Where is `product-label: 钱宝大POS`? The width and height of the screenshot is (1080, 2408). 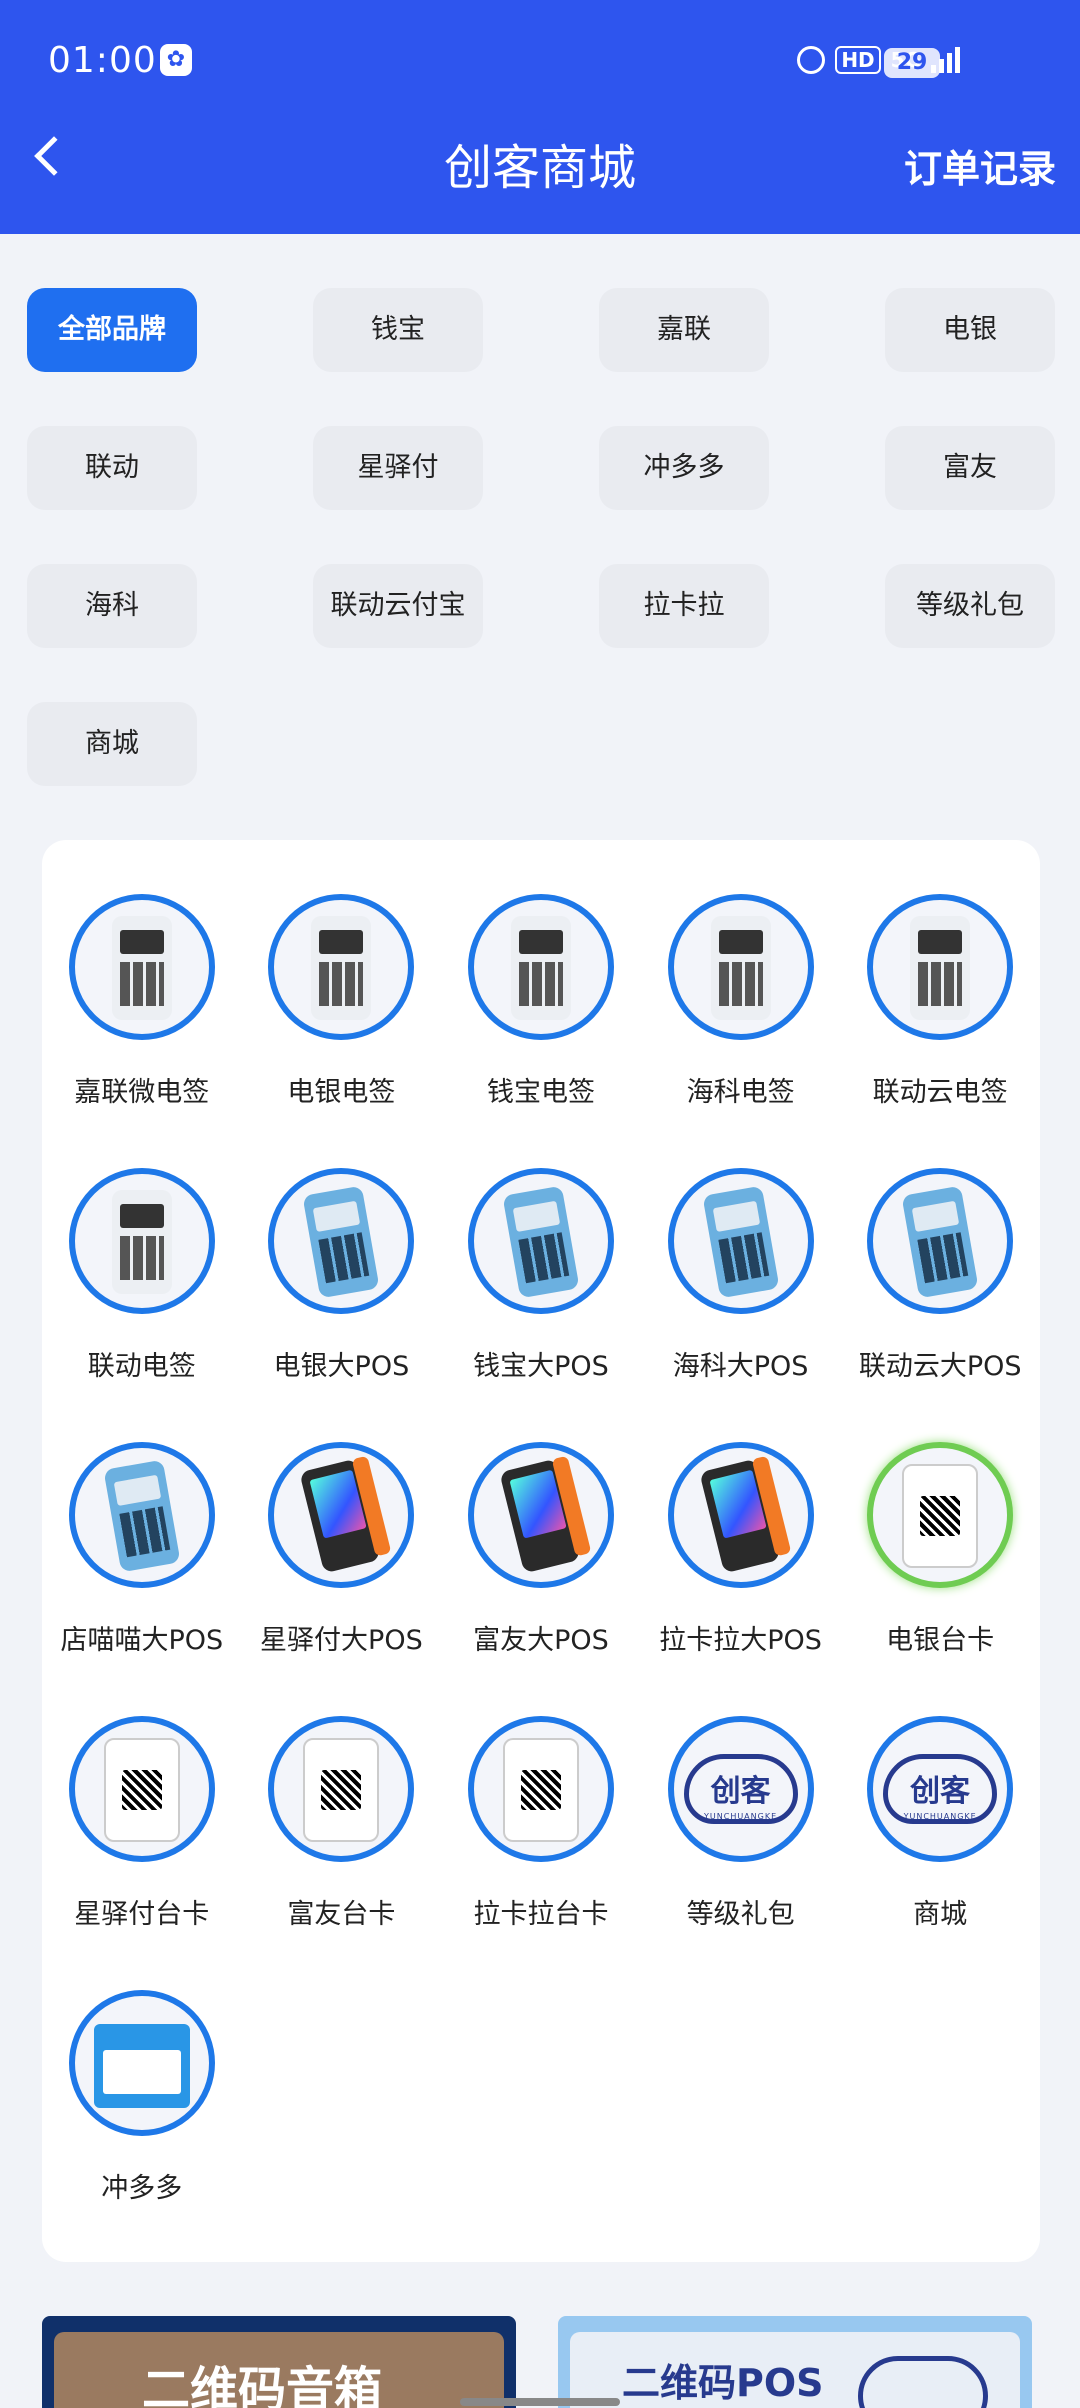 product-label: 钱宝大POS is located at coordinates (541, 1366).